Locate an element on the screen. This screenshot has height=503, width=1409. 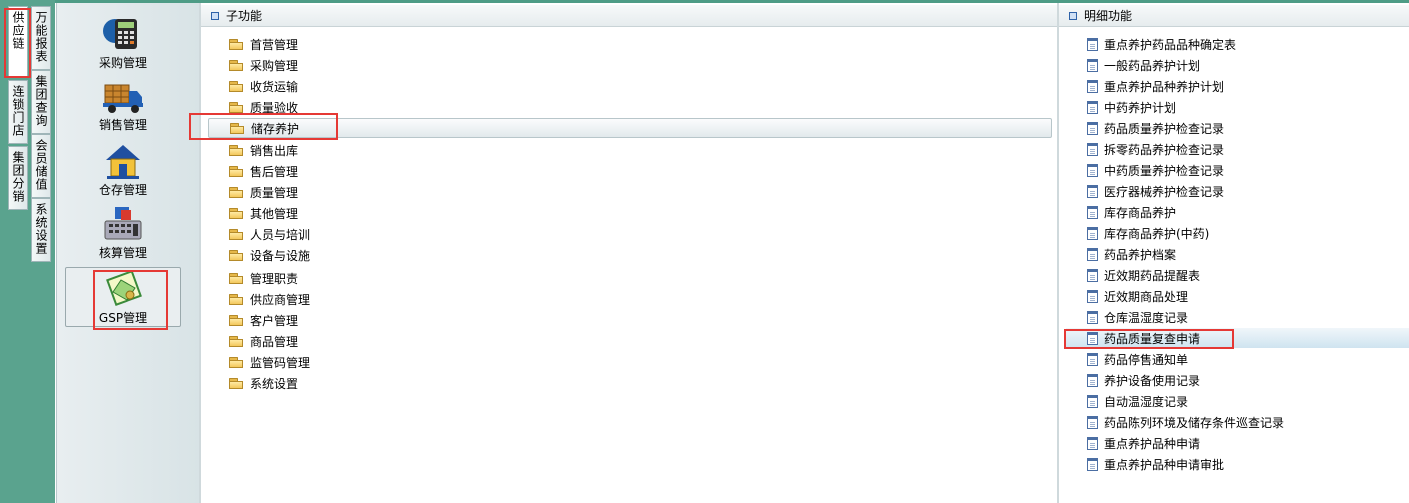
tab-chain-stores: 连锁门店 is located at coordinates (18, 112).